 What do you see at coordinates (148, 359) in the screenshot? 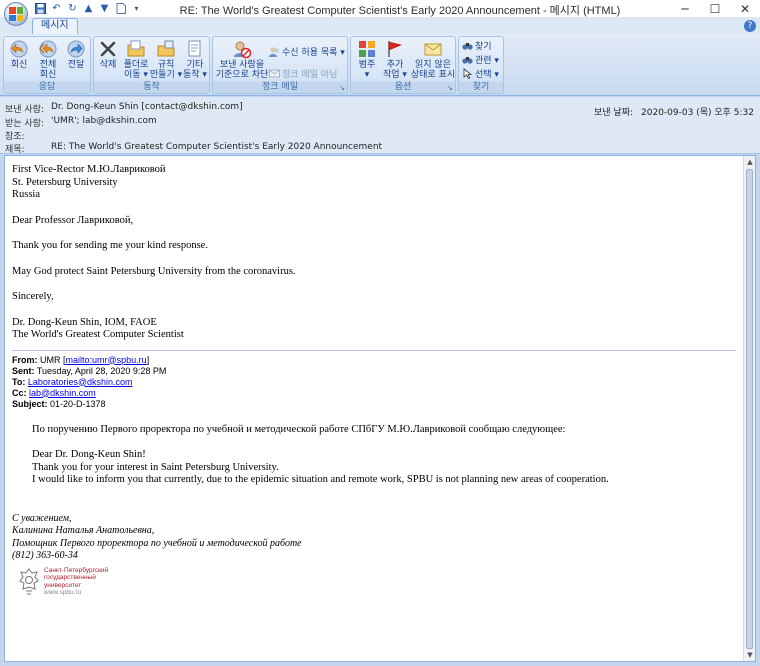
I see `fwd-from-end: ]` at bounding box center [148, 359].